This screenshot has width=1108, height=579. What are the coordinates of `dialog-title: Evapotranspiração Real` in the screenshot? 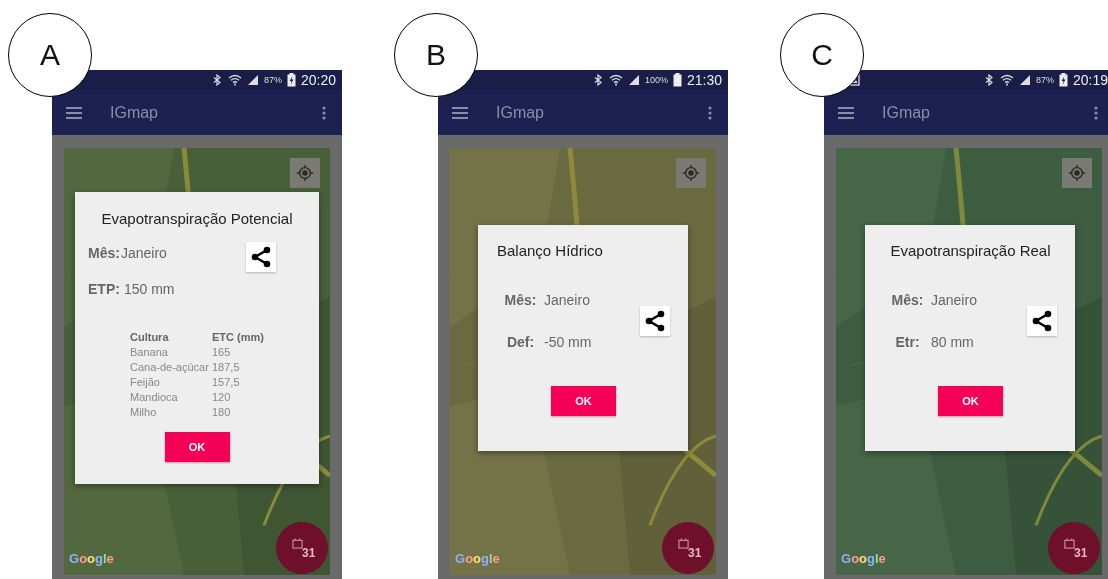 It's located at (970, 250).